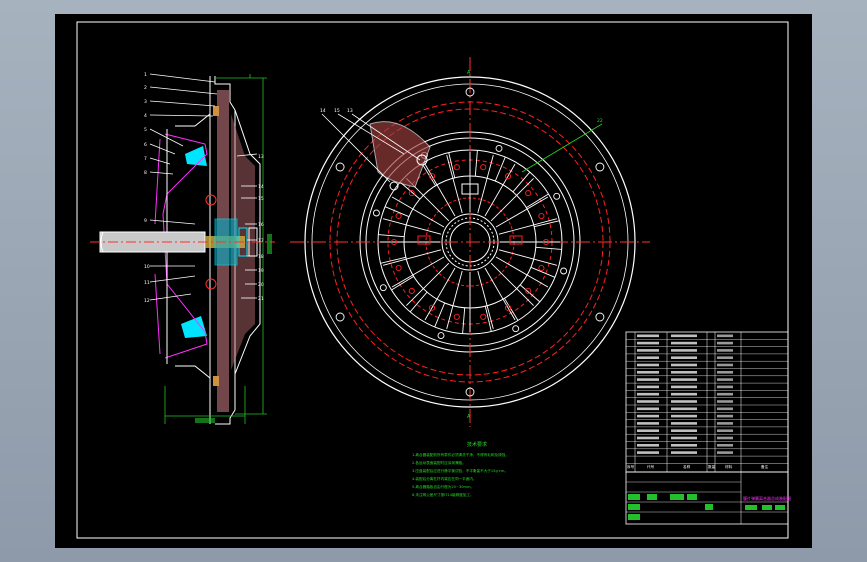 Image resolution: width=867 pixels, height=562 pixels. I want to click on tech-line-4: 4.装配后分离杠杆内端应在同一平面内。, so click(444, 478).